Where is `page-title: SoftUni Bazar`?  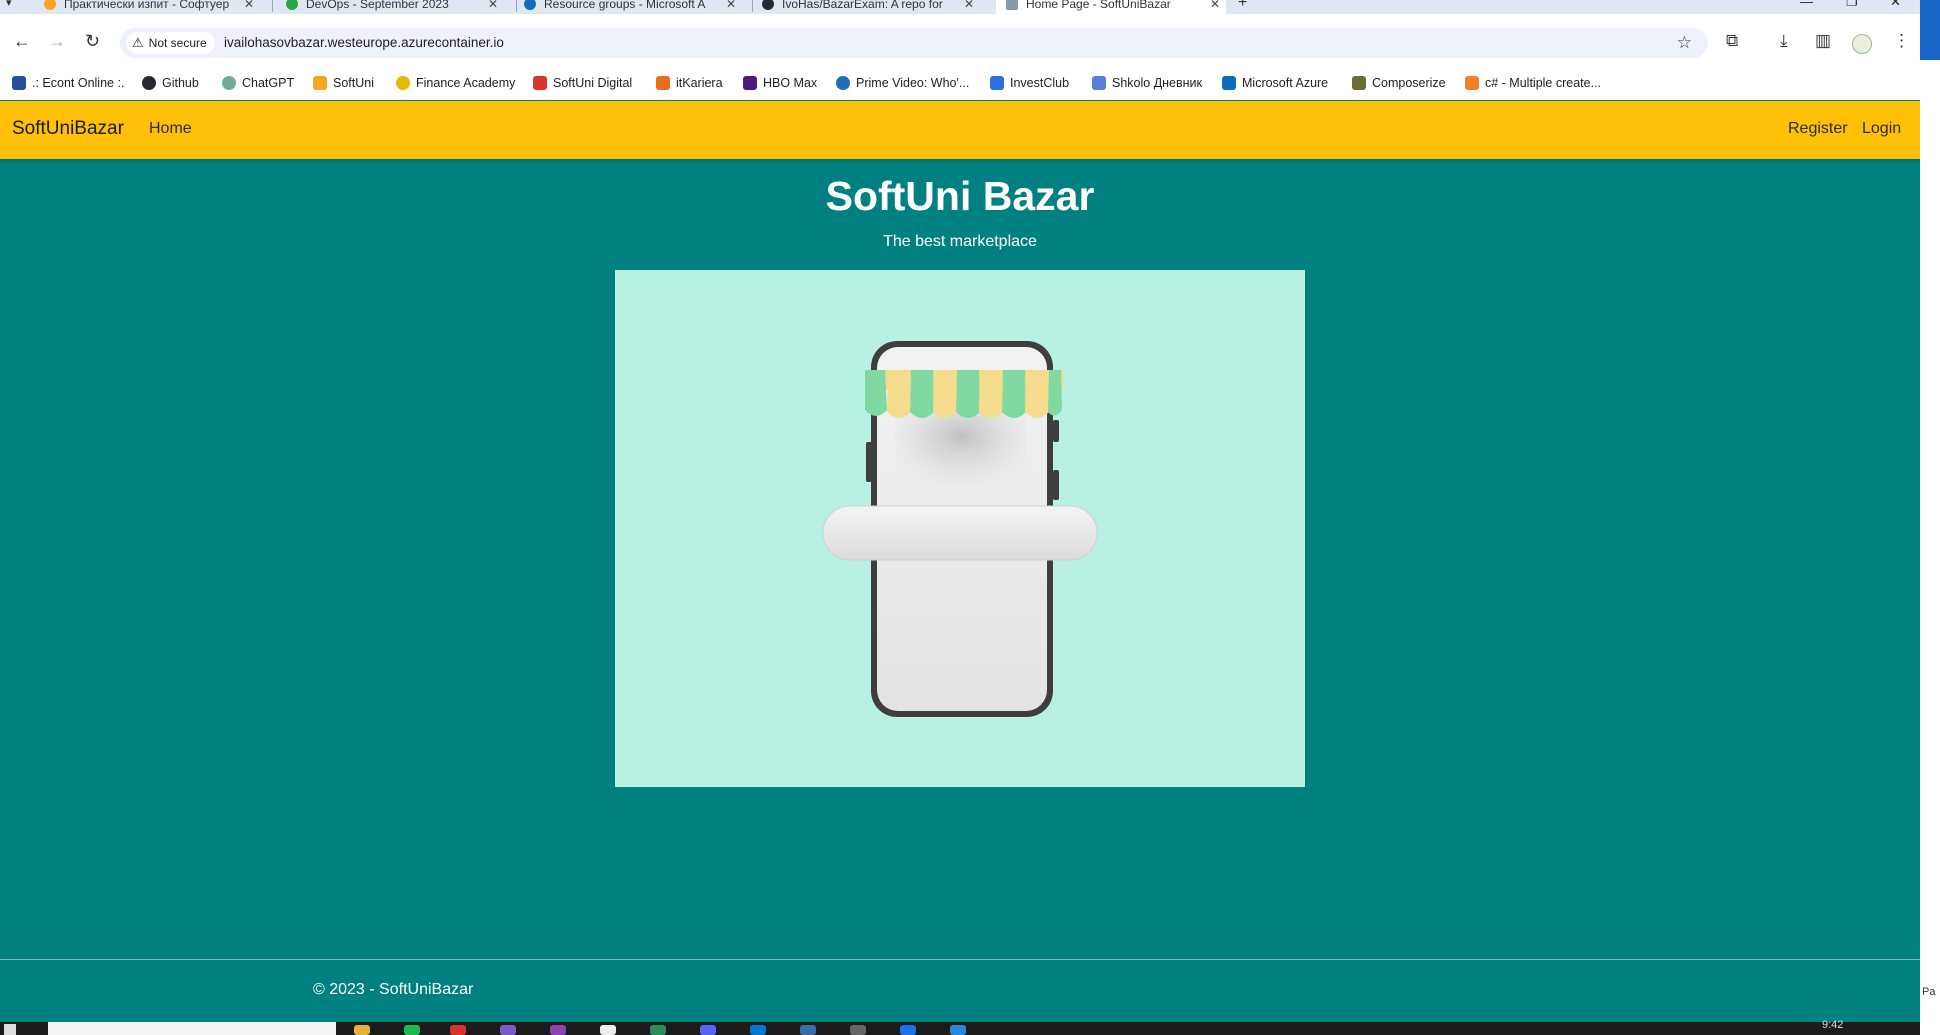
page-title: SoftUni Bazar is located at coordinates (960, 196).